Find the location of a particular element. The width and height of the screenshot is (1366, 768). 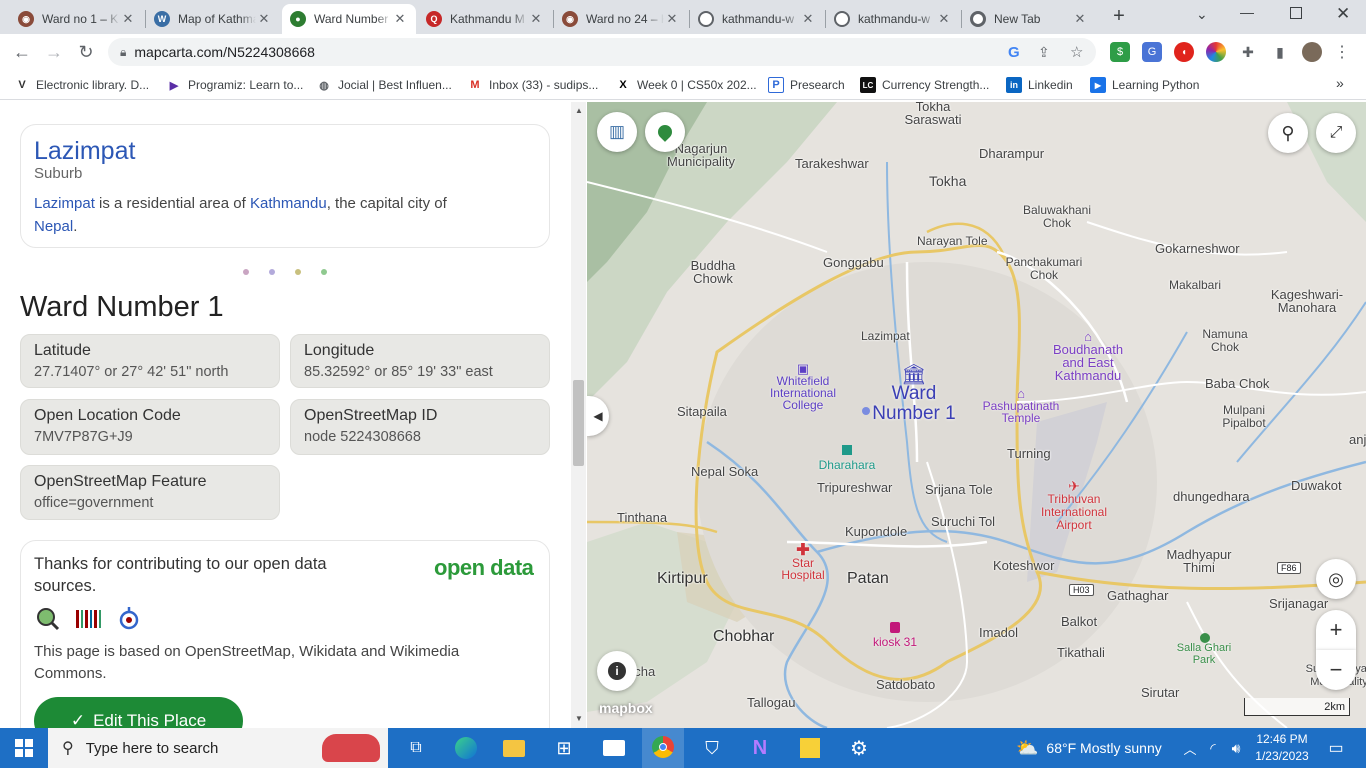

map-place-label: Gokarneshwor is located at coordinates (1197, 248).